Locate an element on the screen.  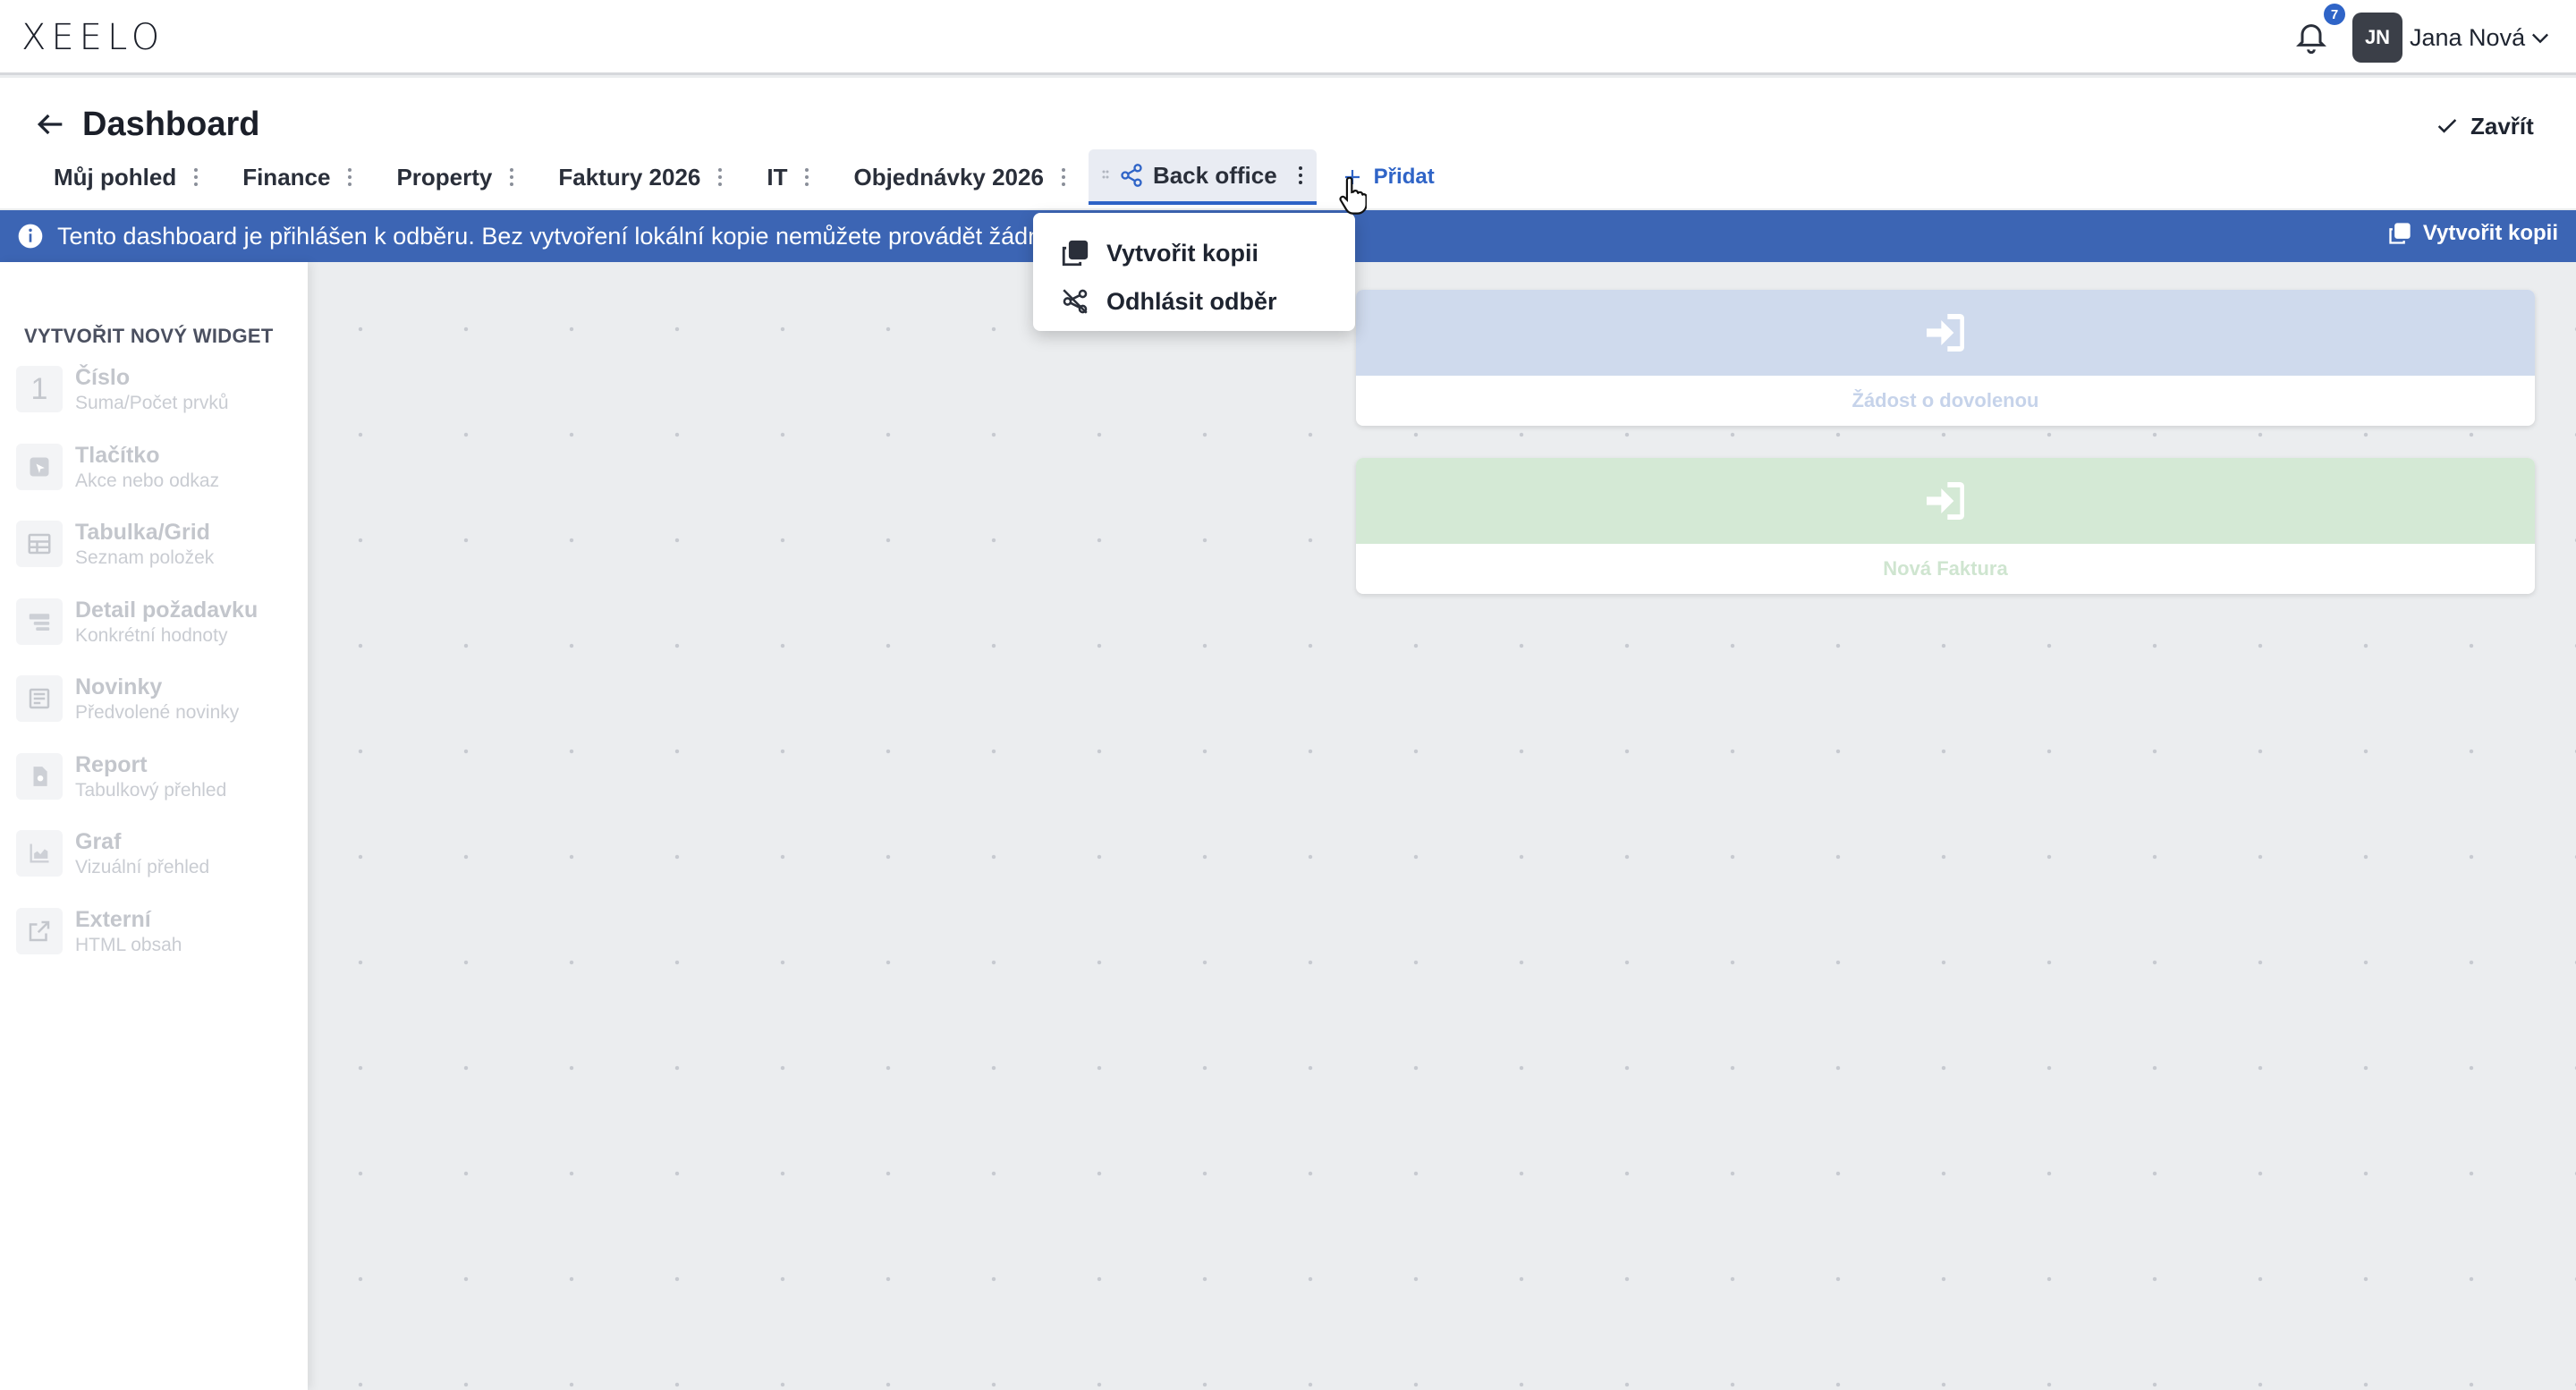
widget-type-report: Report Tabulkový přehled is located at coordinates (137, 790).